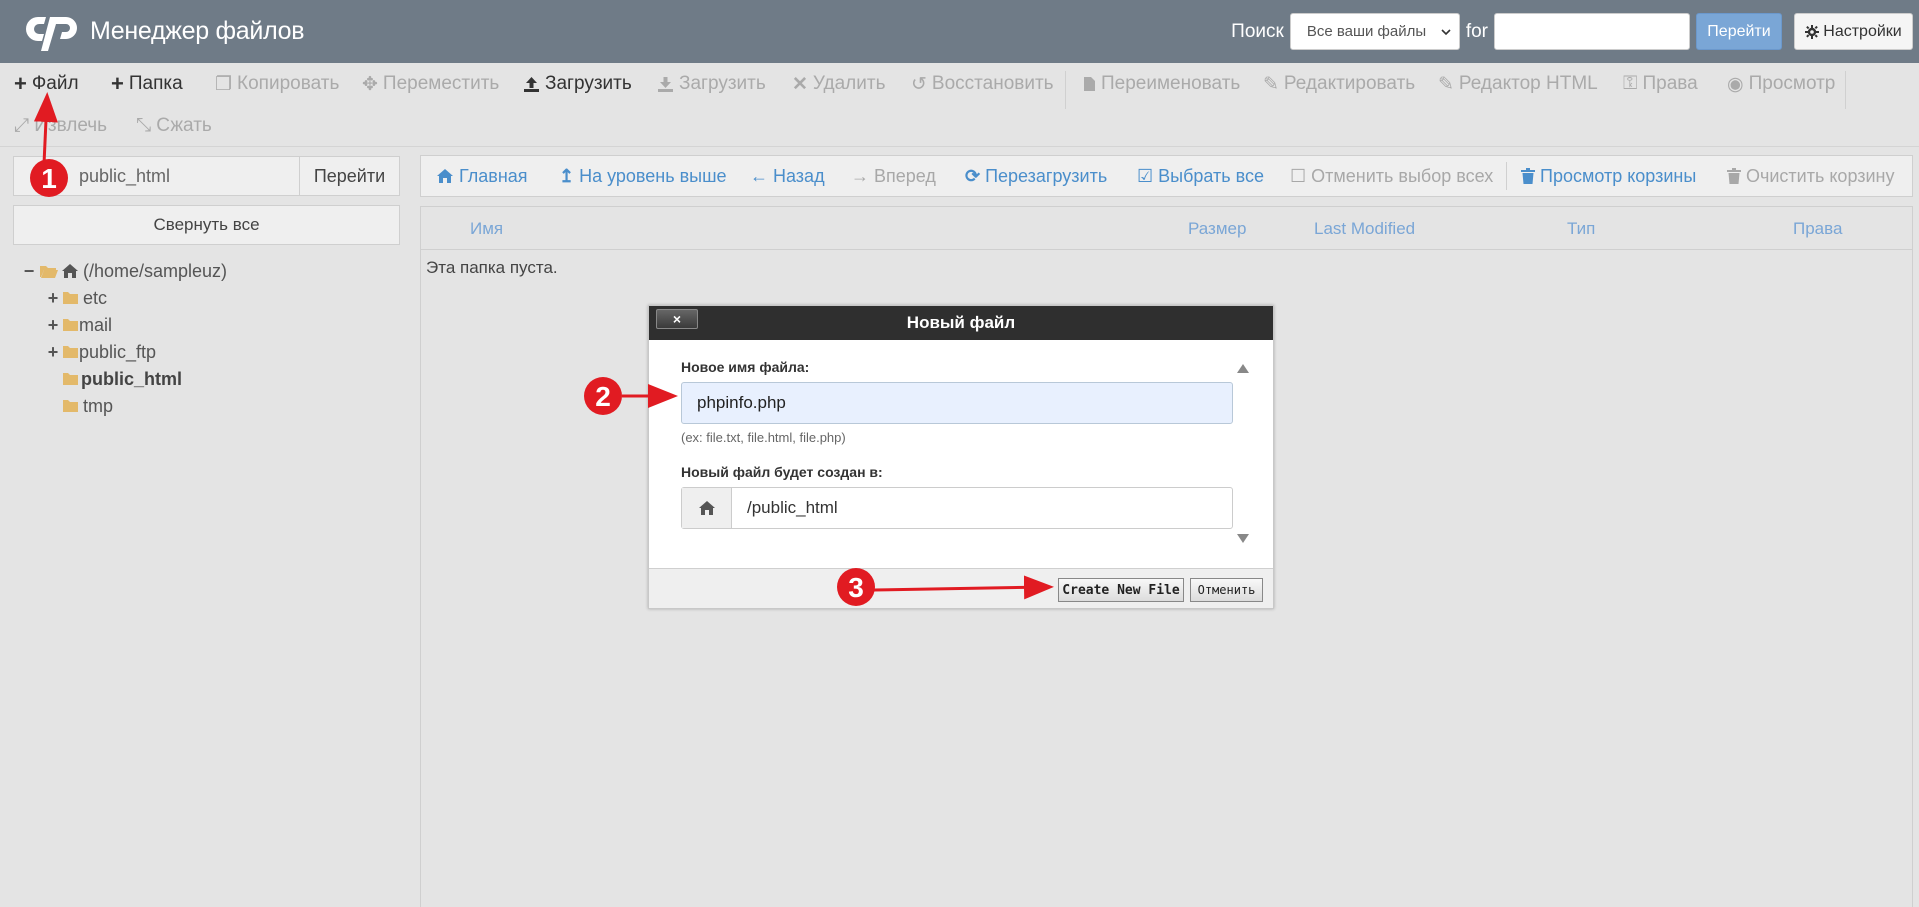  Describe the element at coordinates (1739, 31) in the screenshot. I see `search-go-button: Перейти` at that location.